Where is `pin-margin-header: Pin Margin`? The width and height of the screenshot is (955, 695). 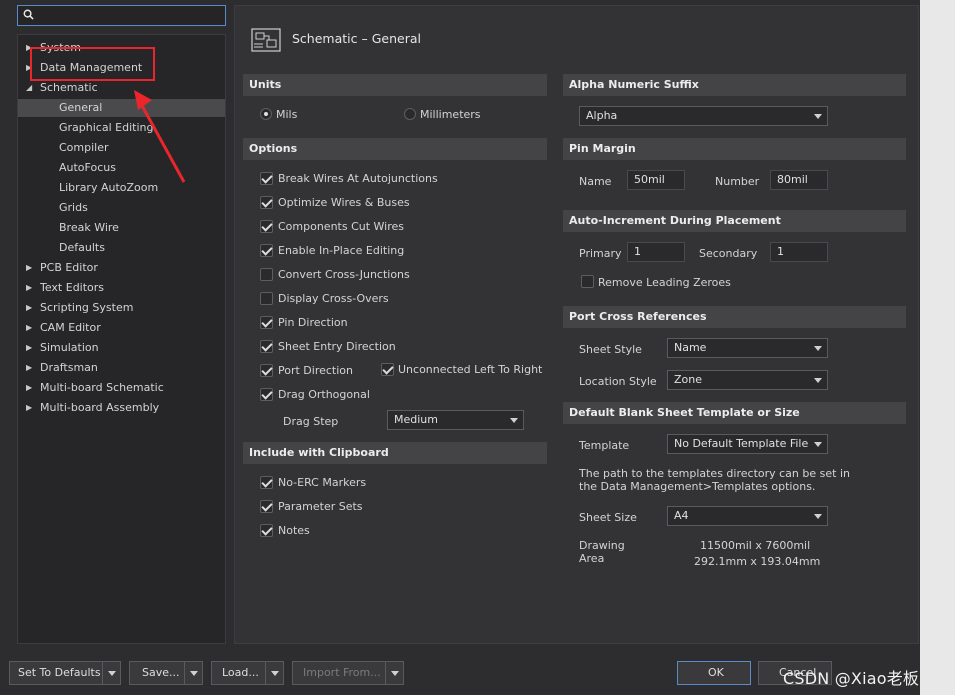 pin-margin-header: Pin Margin is located at coordinates (734, 149).